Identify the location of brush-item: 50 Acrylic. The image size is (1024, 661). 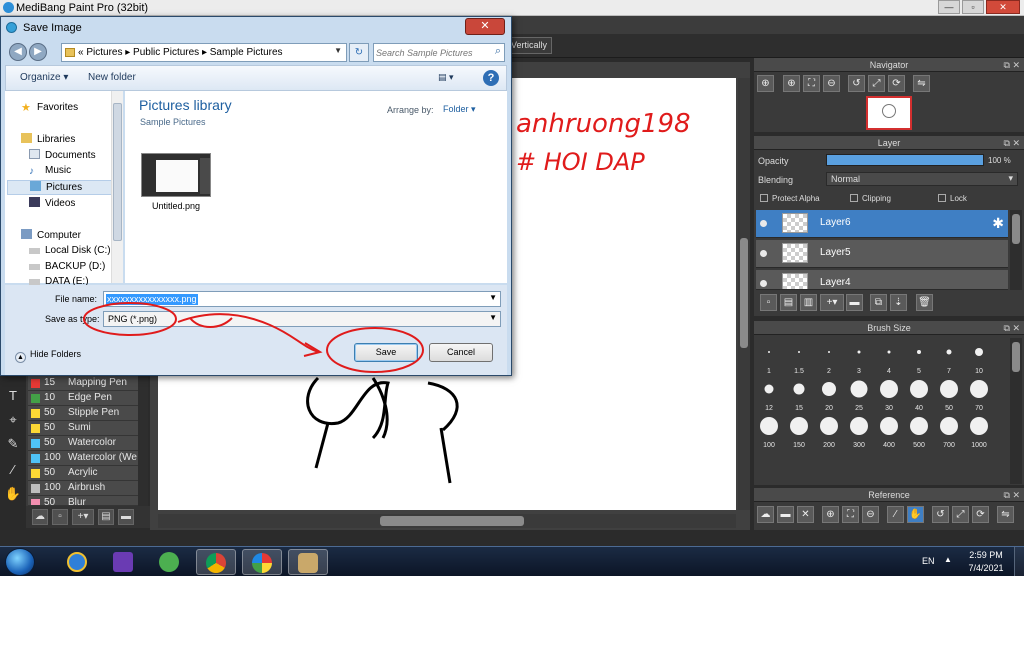
(87, 473).